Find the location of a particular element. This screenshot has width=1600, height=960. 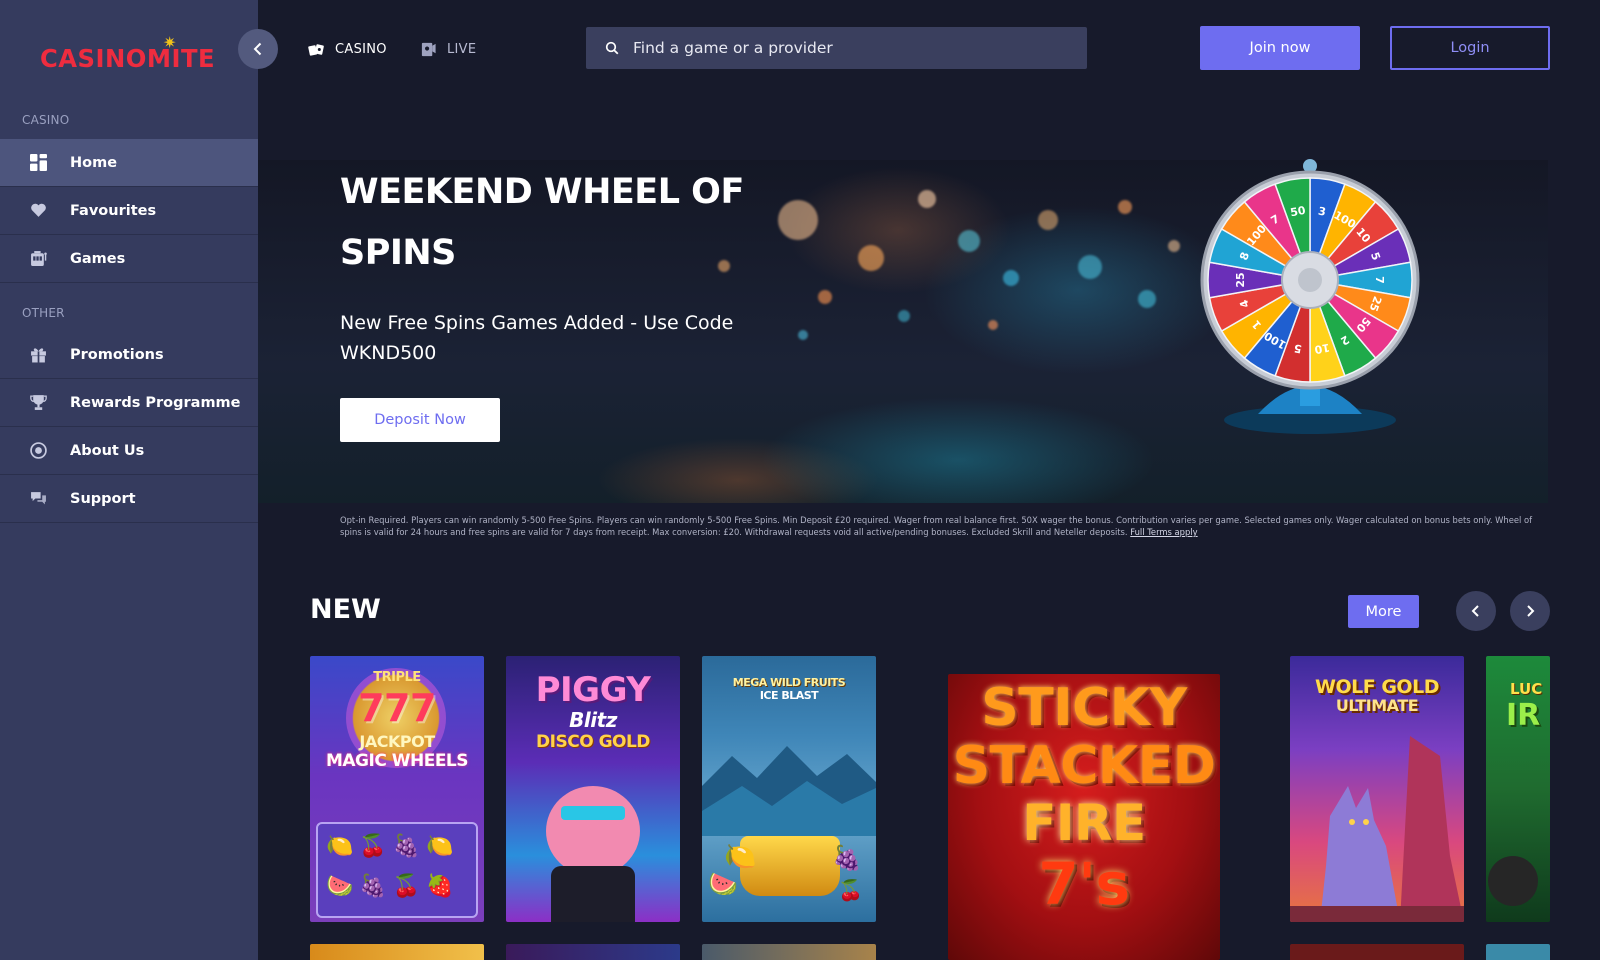

cards-icon is located at coordinates (316, 49).